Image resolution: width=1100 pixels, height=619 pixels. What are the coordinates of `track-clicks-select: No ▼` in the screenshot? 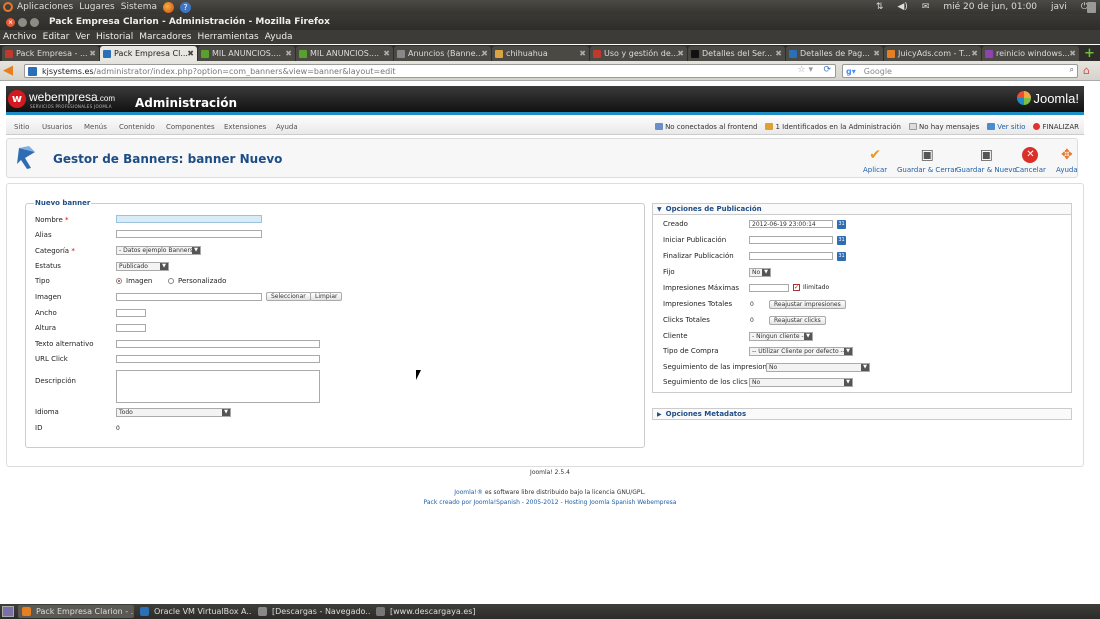 It's located at (801, 382).